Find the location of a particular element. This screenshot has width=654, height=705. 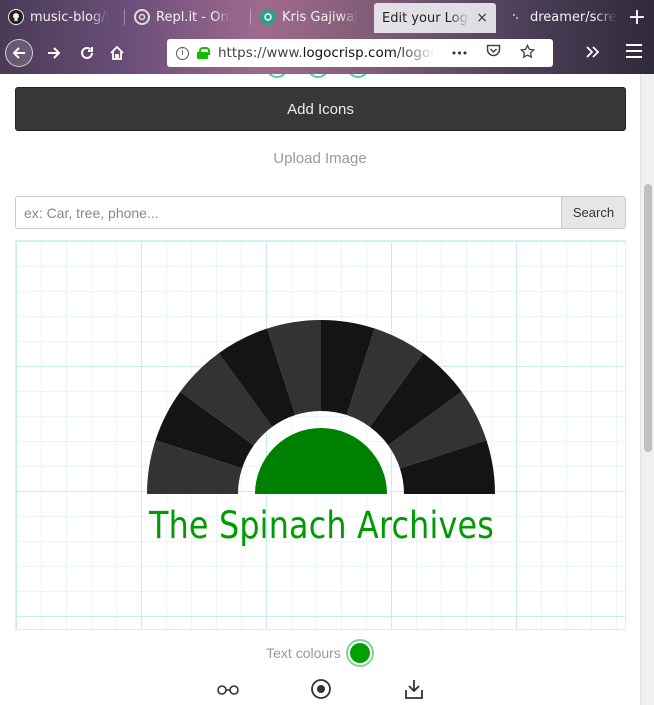

home-icon is located at coordinates (117, 52).